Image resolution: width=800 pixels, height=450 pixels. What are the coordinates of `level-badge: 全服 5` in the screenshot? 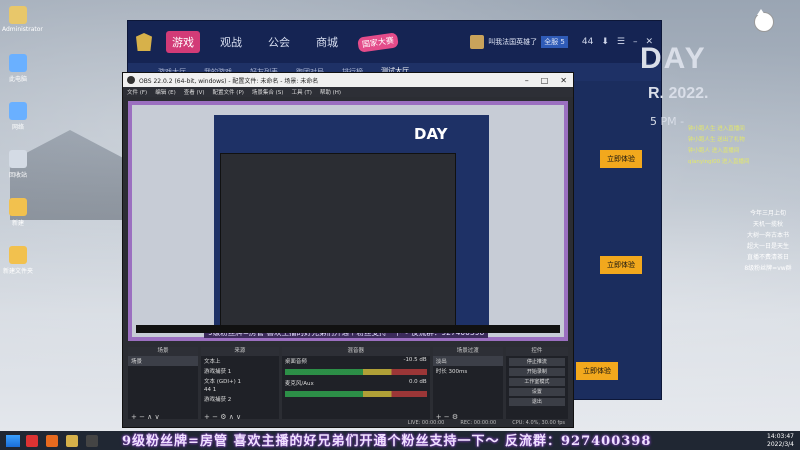 It's located at (554, 42).